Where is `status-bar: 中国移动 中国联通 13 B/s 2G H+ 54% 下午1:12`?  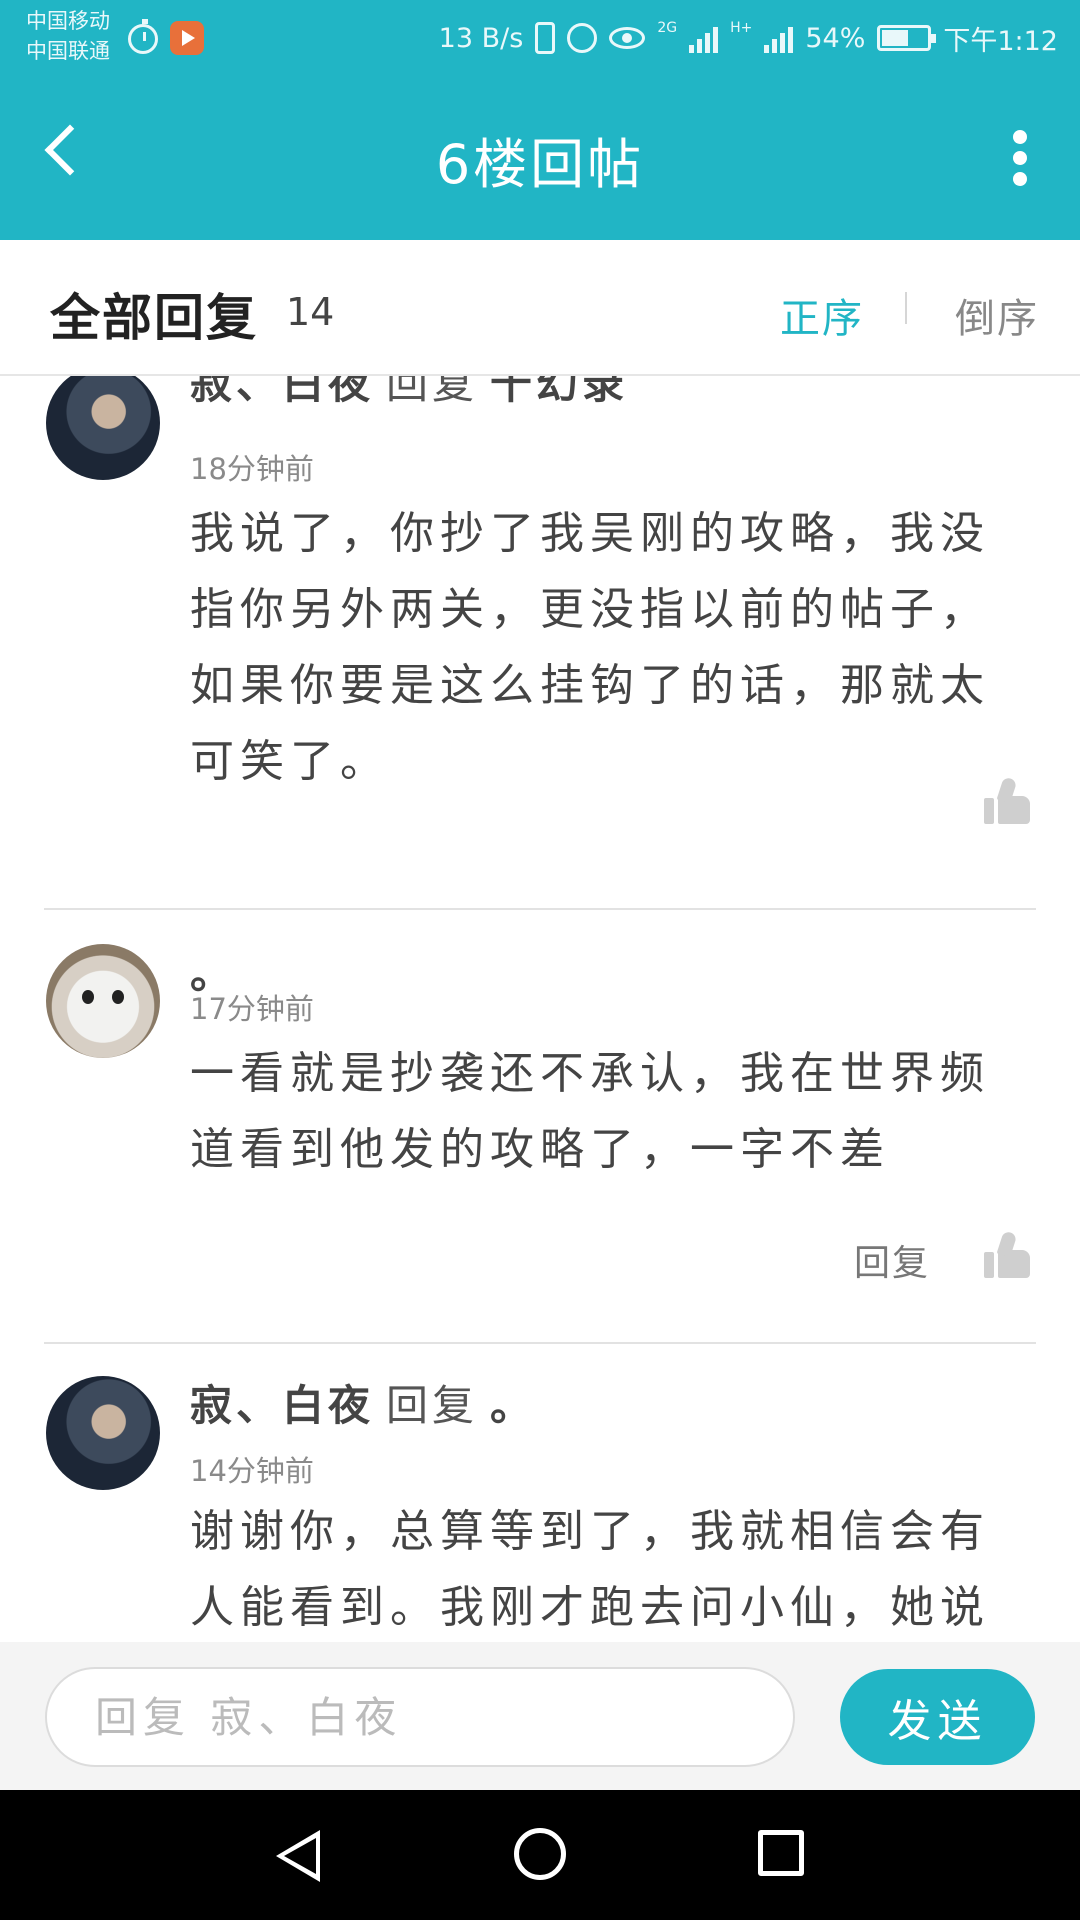 status-bar: 中国移动 中国联通 13 B/s 2G H+ 54% 下午1:12 is located at coordinates (540, 38).